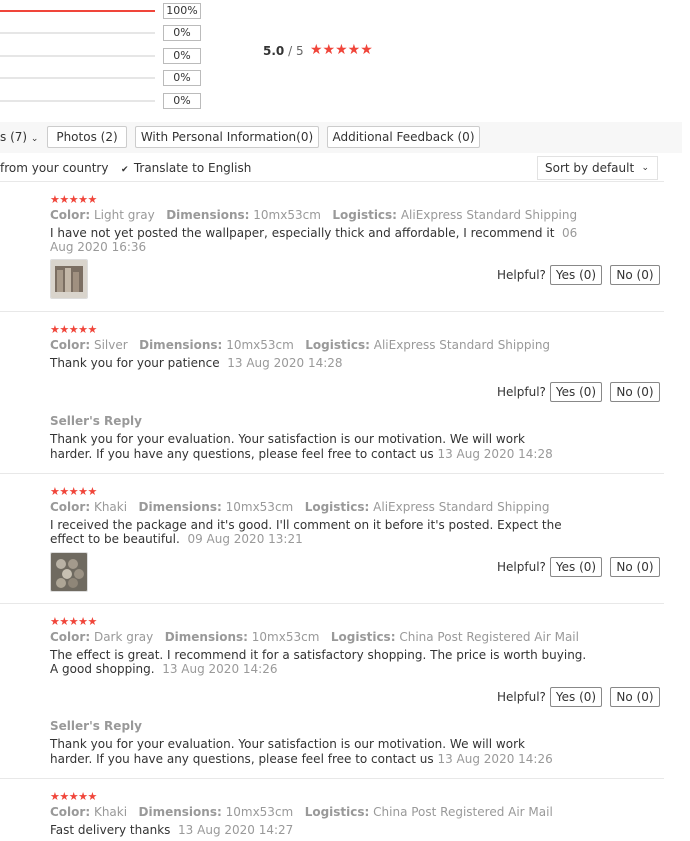 Image resolution: width=690 pixels, height=841 pixels. I want to click on rating-bar-row: 100%, so click(102, 11).